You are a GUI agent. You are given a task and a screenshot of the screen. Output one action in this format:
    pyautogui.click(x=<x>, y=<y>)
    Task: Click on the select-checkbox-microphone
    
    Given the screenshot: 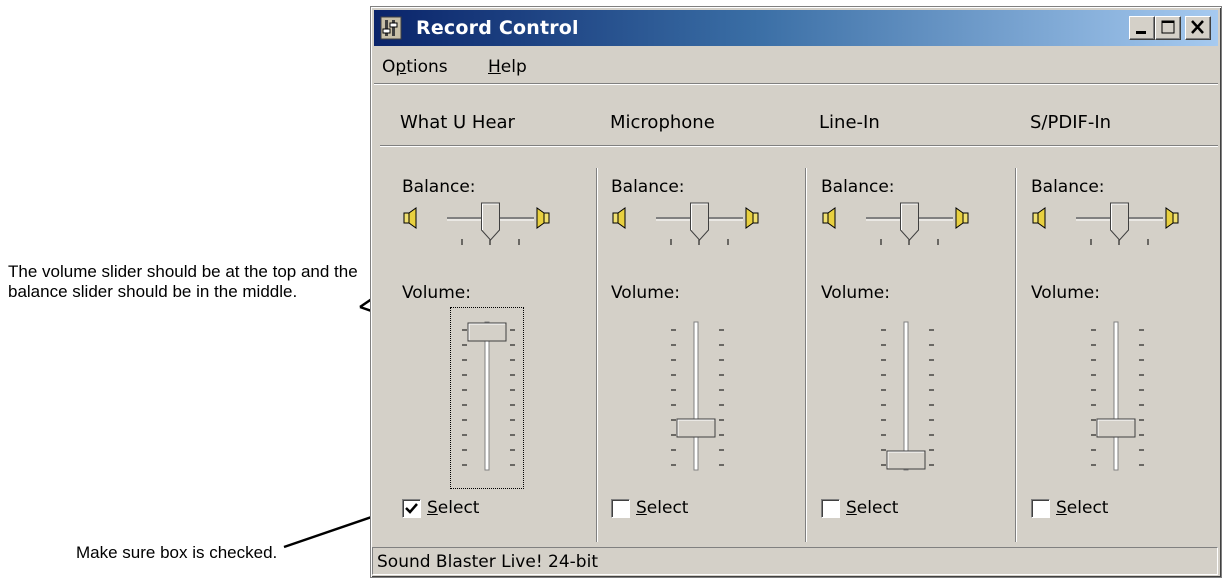 What is the action you would take?
    pyautogui.click(x=620, y=508)
    